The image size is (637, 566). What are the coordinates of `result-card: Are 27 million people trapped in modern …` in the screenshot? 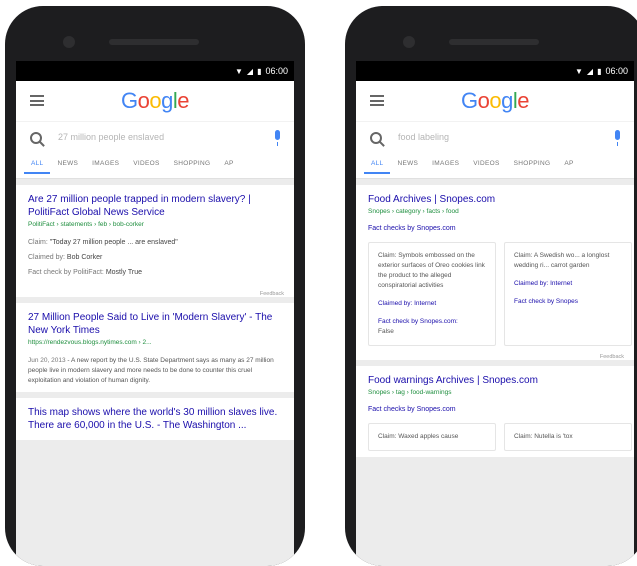 It's located at (155, 237).